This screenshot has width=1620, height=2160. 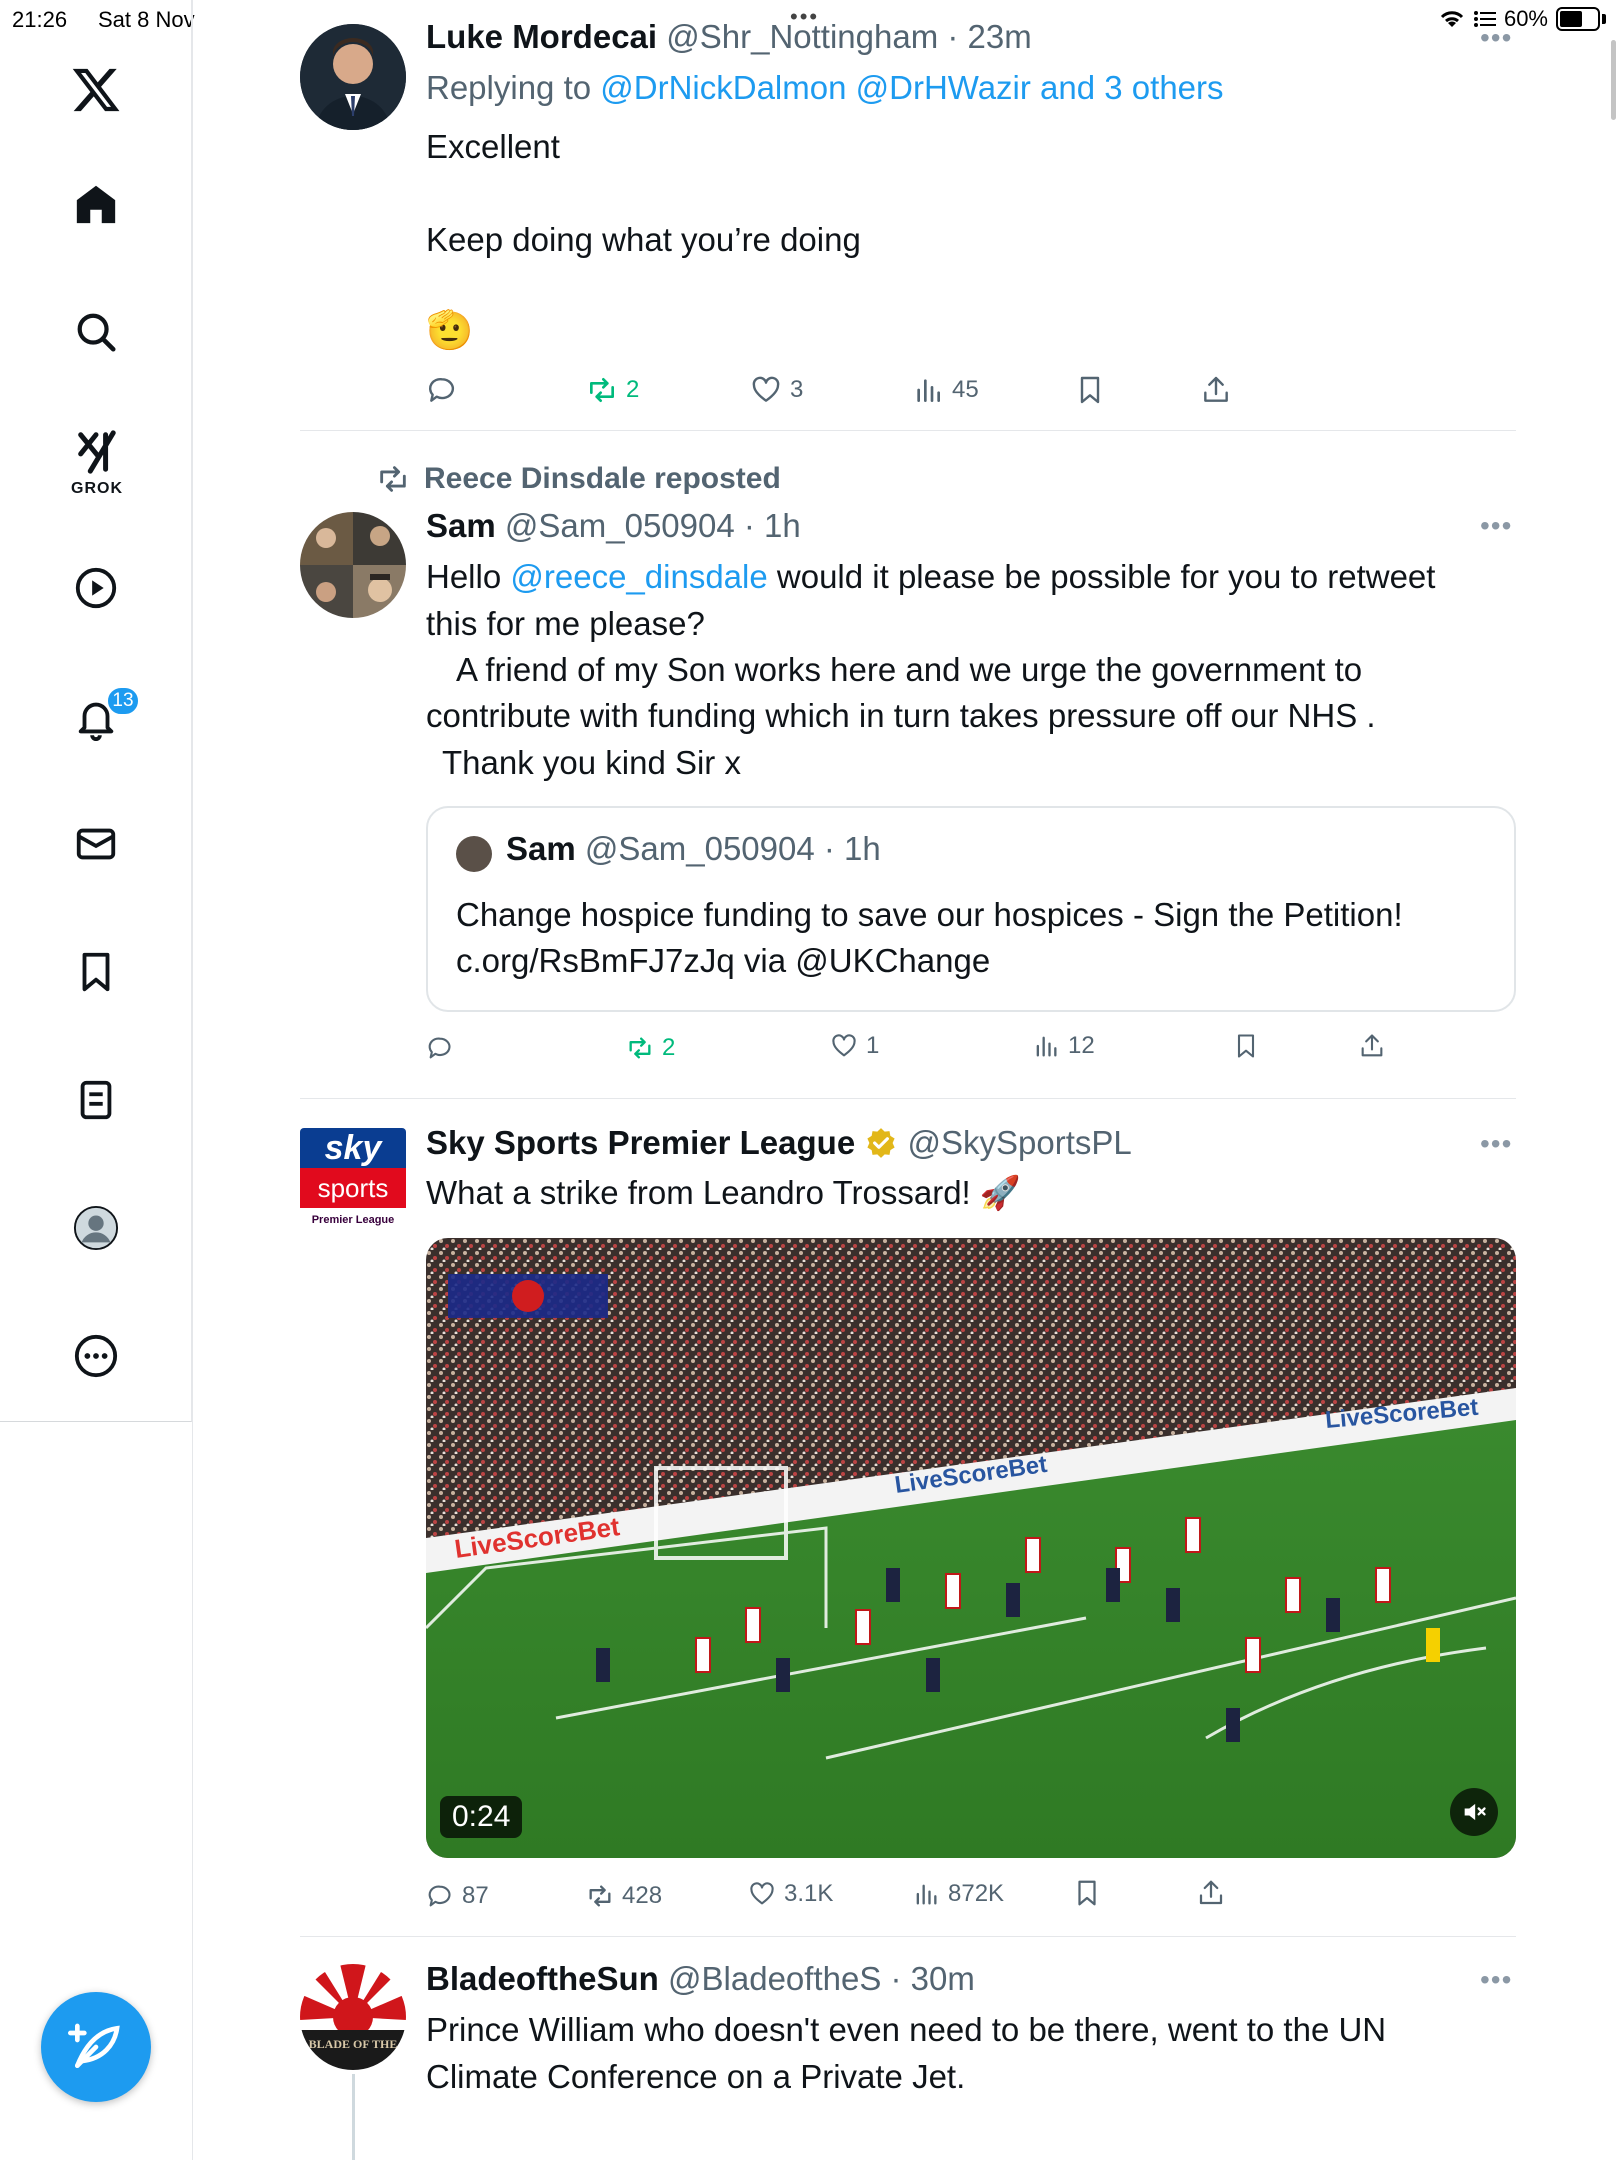 What do you see at coordinates (809, 1893) in the screenshot?
I see `like-count: 3.1K` at bounding box center [809, 1893].